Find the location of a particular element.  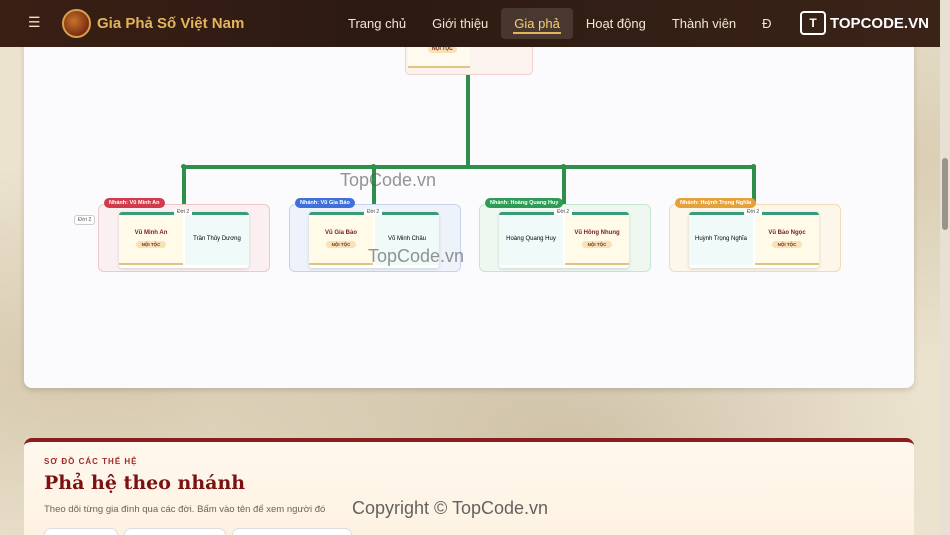

person-name: Võ Minh Châu is located at coordinates (407, 239).